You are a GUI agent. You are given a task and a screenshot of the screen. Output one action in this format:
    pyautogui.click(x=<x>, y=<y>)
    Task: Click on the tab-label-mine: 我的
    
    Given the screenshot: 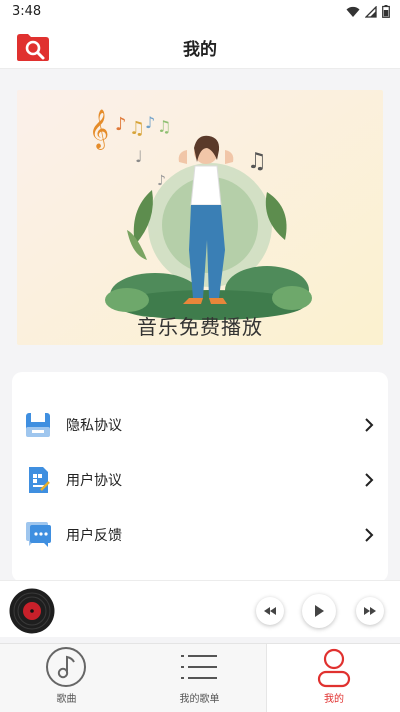 What is the action you would take?
    pyautogui.click(x=334, y=699)
    